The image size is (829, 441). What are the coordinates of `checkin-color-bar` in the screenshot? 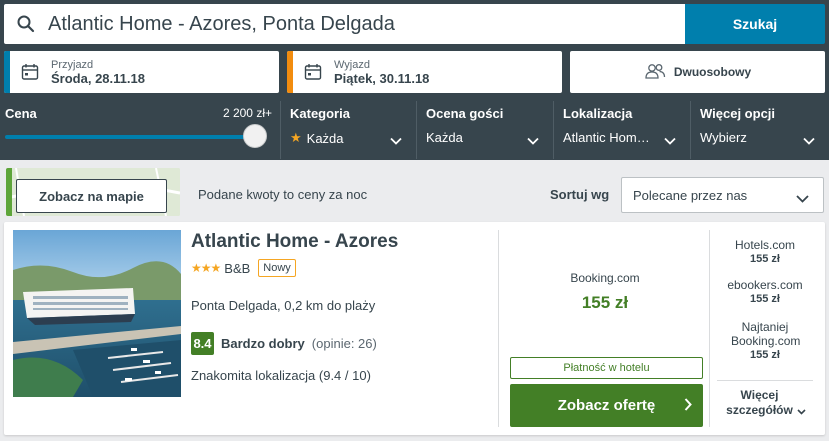 It's located at (7, 72).